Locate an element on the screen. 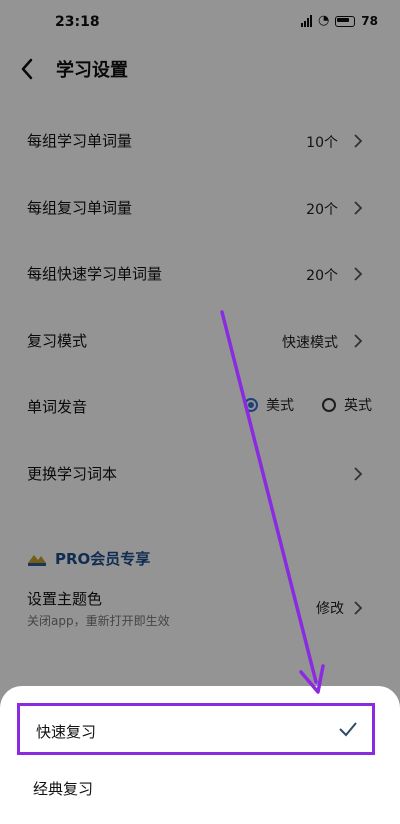 The image size is (400, 824). sheet-option-classic-review: 经典复习 is located at coordinates (196, 789).